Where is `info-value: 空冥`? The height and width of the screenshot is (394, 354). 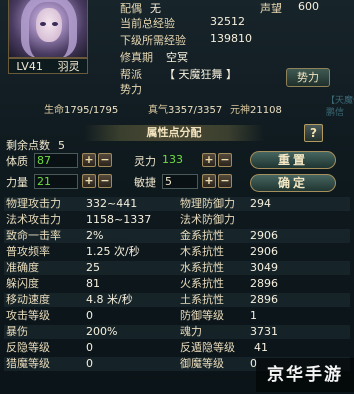 info-value: 空冥 is located at coordinates (177, 57).